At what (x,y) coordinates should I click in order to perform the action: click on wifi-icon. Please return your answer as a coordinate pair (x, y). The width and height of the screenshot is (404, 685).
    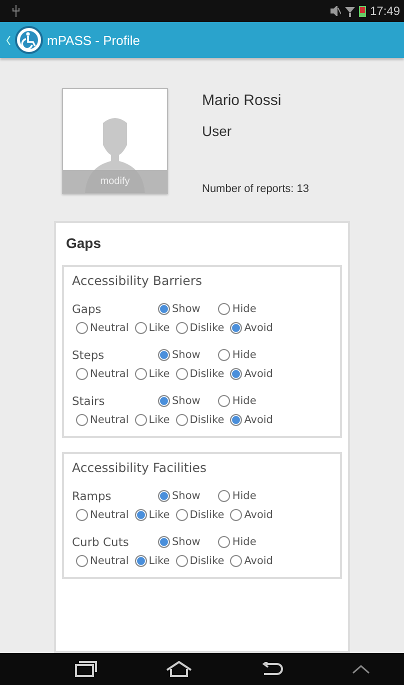
    Looking at the image, I should click on (349, 11).